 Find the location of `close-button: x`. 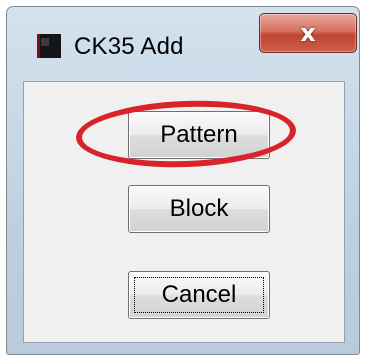

close-button: x is located at coordinates (308, 33).